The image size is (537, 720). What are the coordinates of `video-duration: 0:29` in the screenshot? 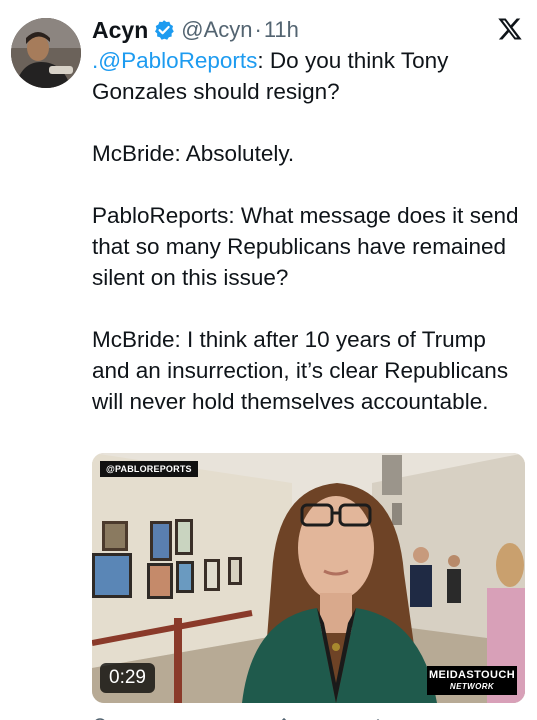 It's located at (127, 678).